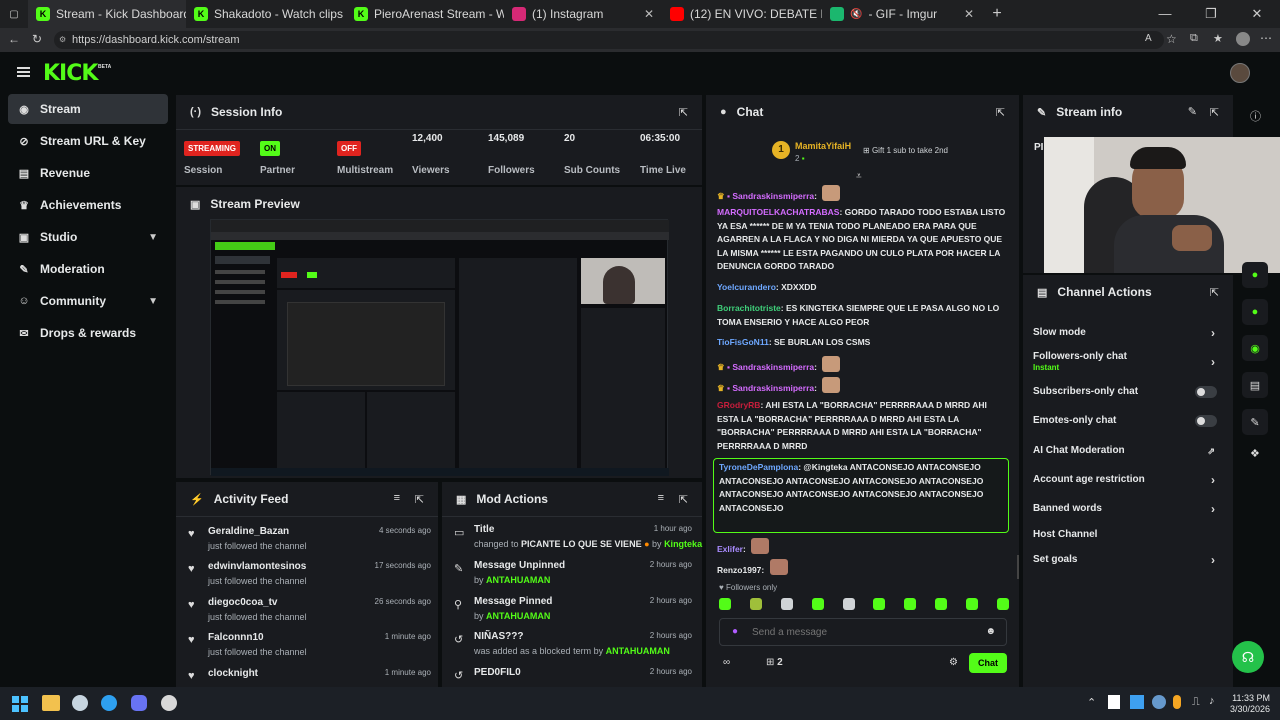  I want to click on emoji-icon: ☻, so click(990, 631).